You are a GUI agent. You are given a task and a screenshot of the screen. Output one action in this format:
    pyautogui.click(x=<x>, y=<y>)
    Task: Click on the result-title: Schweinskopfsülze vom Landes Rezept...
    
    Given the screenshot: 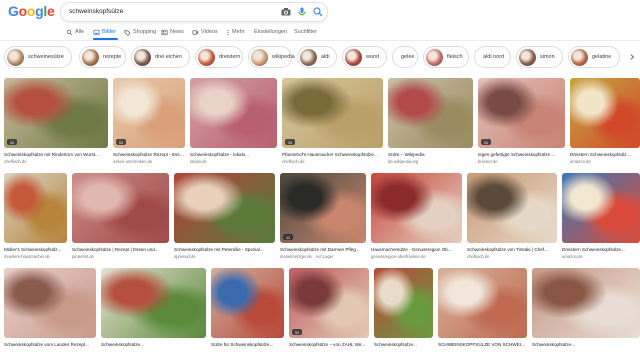 What is the action you would take?
    pyautogui.click(x=50, y=344)
    